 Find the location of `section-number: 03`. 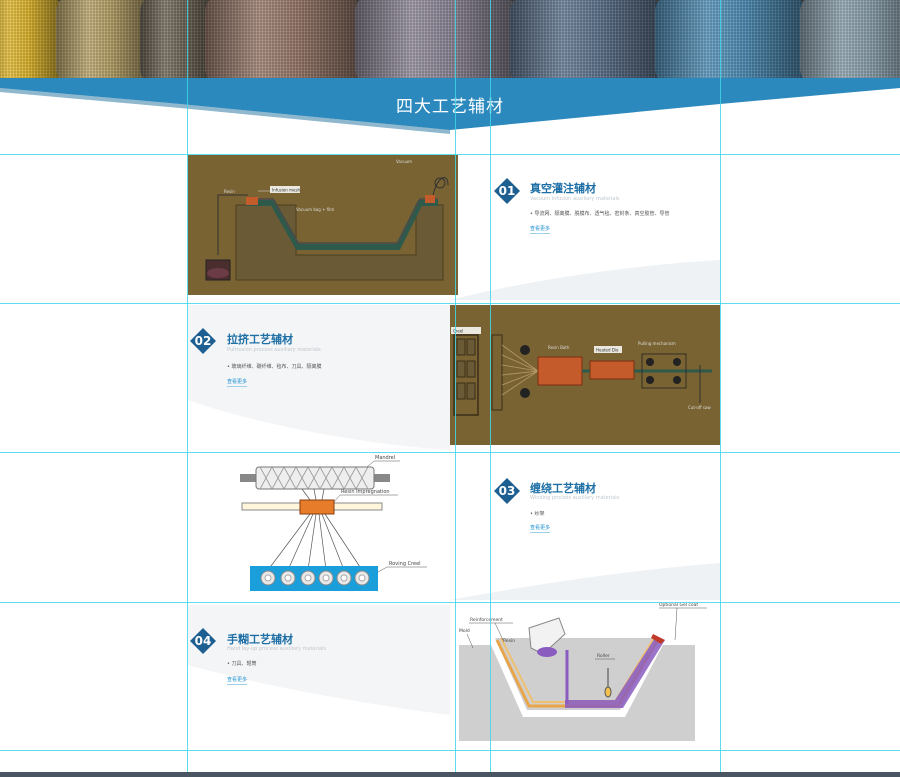

section-number: 03 is located at coordinates (507, 491).